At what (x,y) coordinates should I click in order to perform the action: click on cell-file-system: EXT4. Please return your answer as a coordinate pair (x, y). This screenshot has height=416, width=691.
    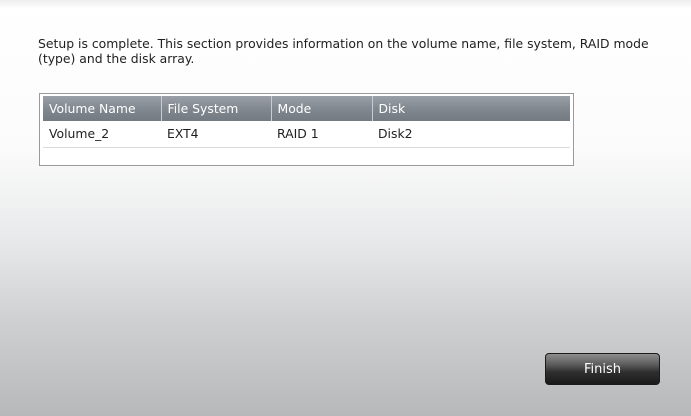
    Looking at the image, I should click on (216, 134).